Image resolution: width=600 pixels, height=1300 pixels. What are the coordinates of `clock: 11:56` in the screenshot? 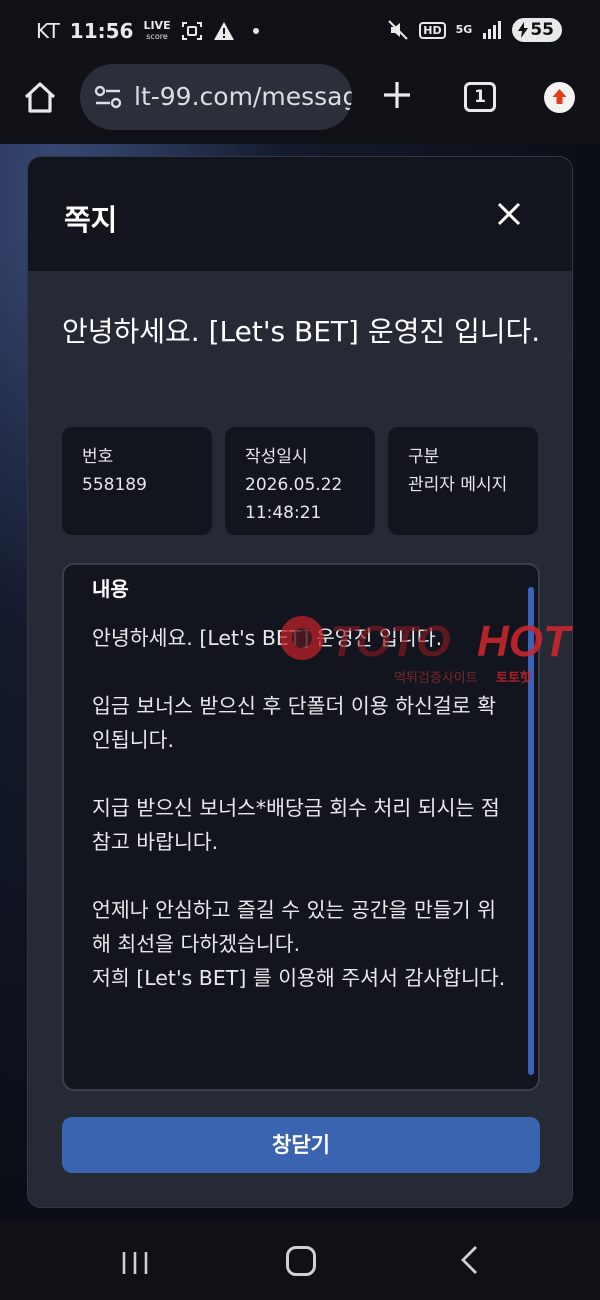 It's located at (101, 31).